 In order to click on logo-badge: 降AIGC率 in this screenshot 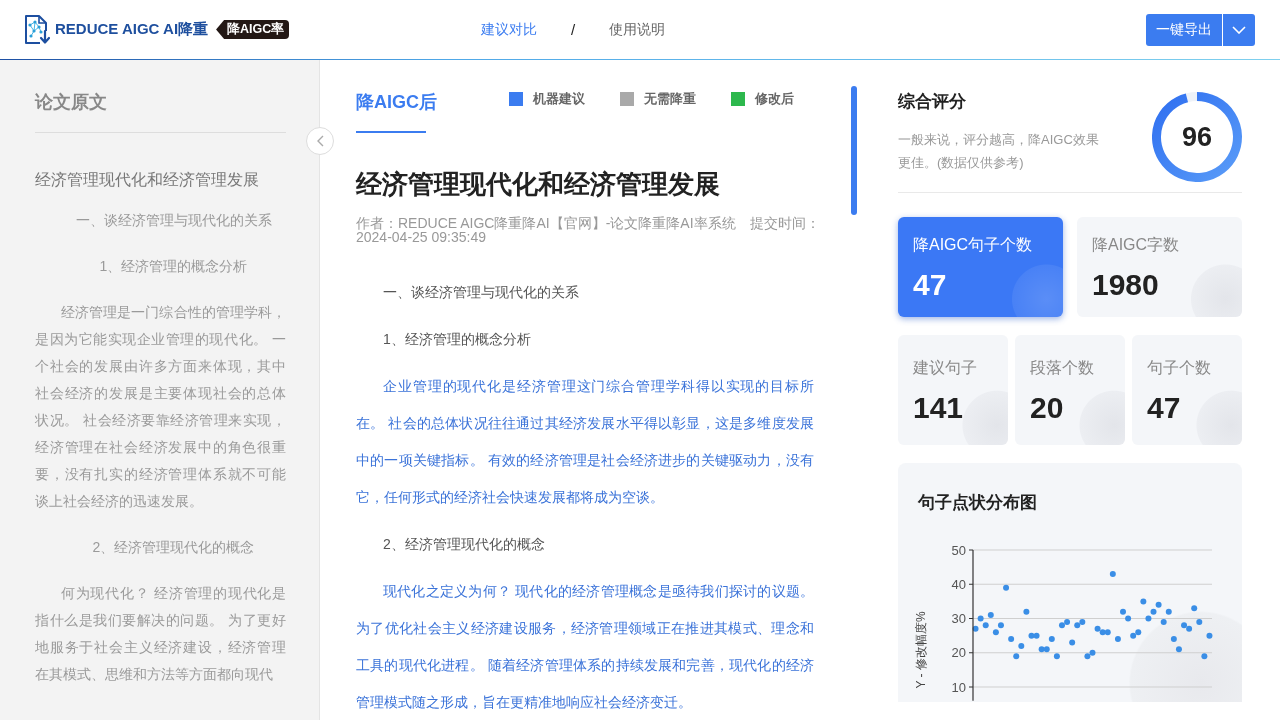, I will do `click(253, 29)`.